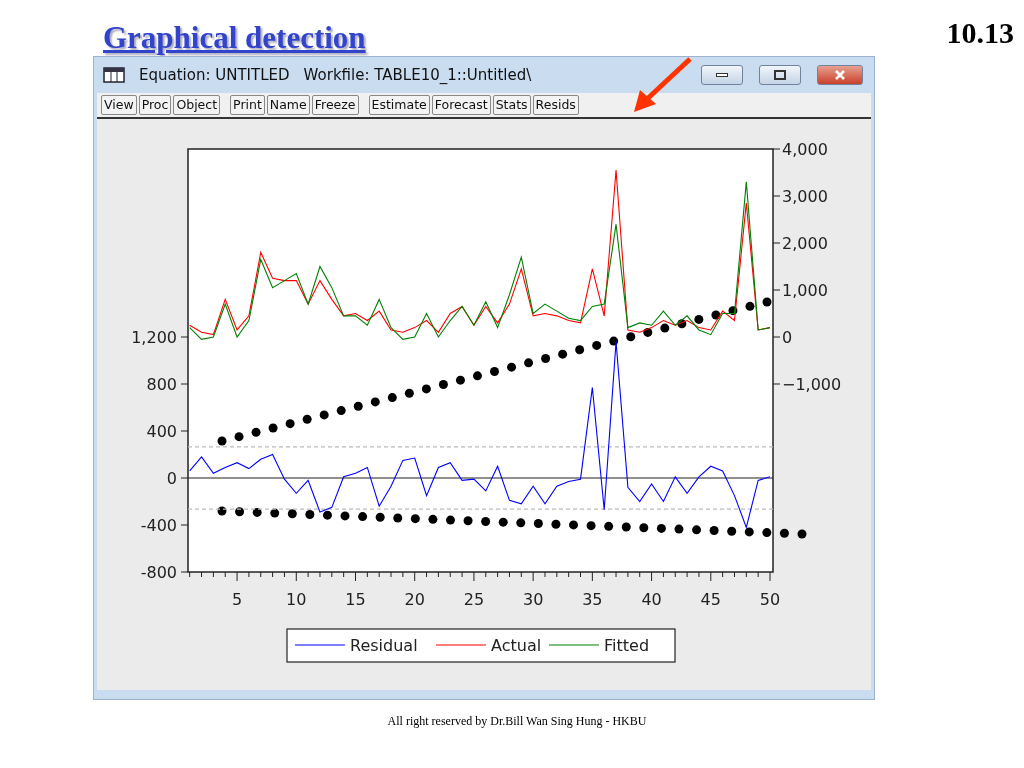  I want to click on axis-label: 20, so click(414, 599).